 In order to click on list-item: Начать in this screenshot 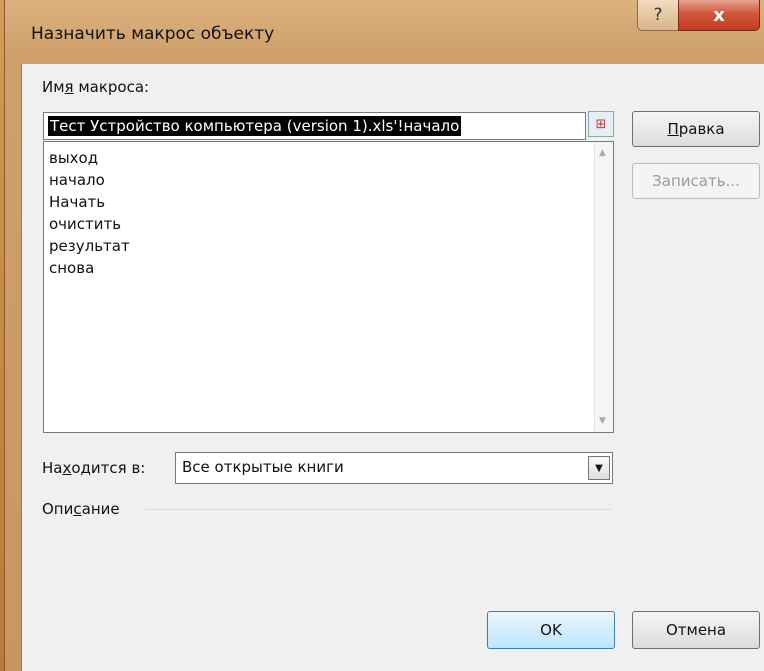, I will do `click(77, 202)`.